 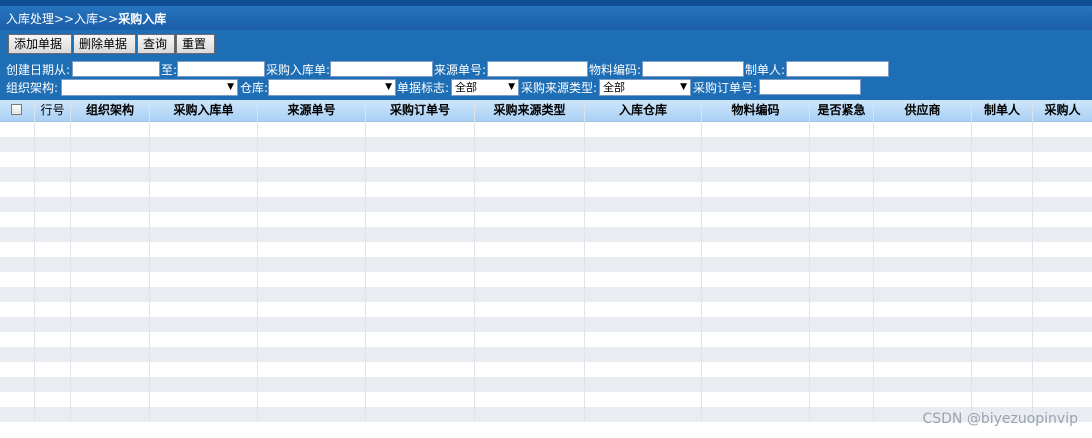 What do you see at coordinates (221, 69) in the screenshot?
I see `created-to-input` at bounding box center [221, 69].